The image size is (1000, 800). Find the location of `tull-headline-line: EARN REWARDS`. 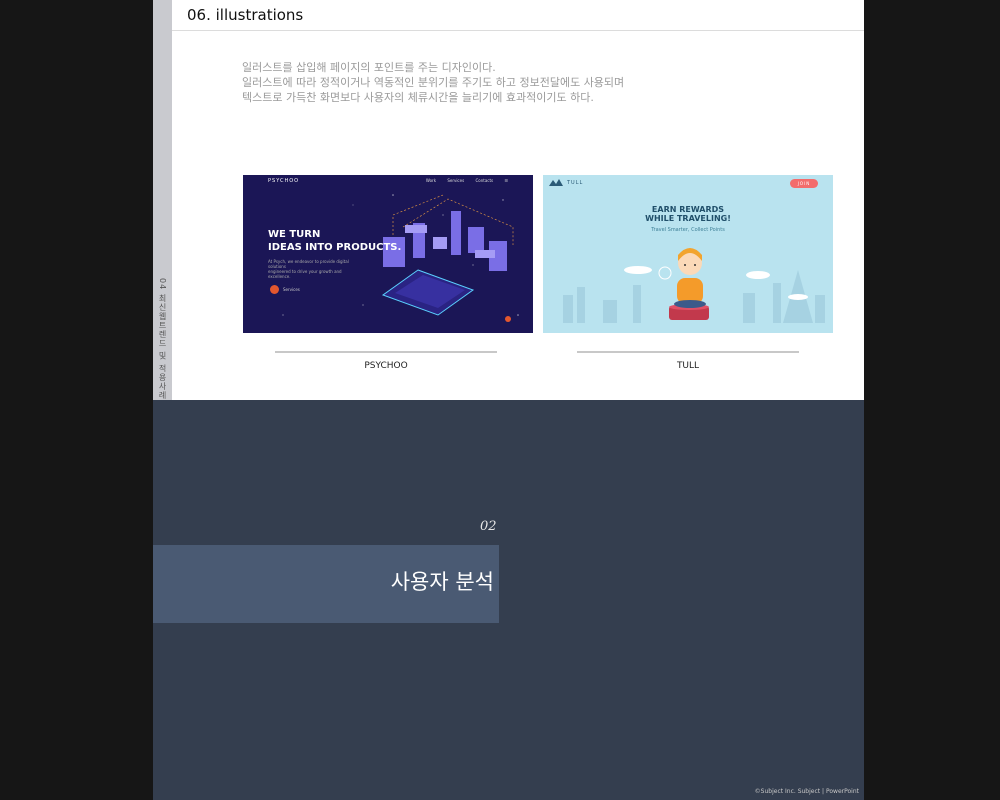

tull-headline-line: EARN REWARDS is located at coordinates (688, 209).